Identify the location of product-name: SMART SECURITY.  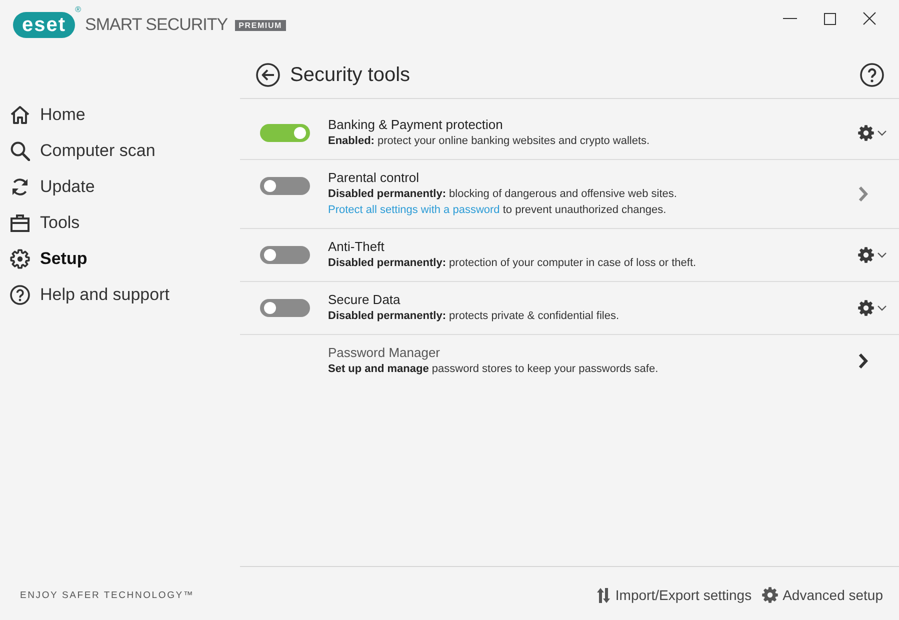
(156, 25).